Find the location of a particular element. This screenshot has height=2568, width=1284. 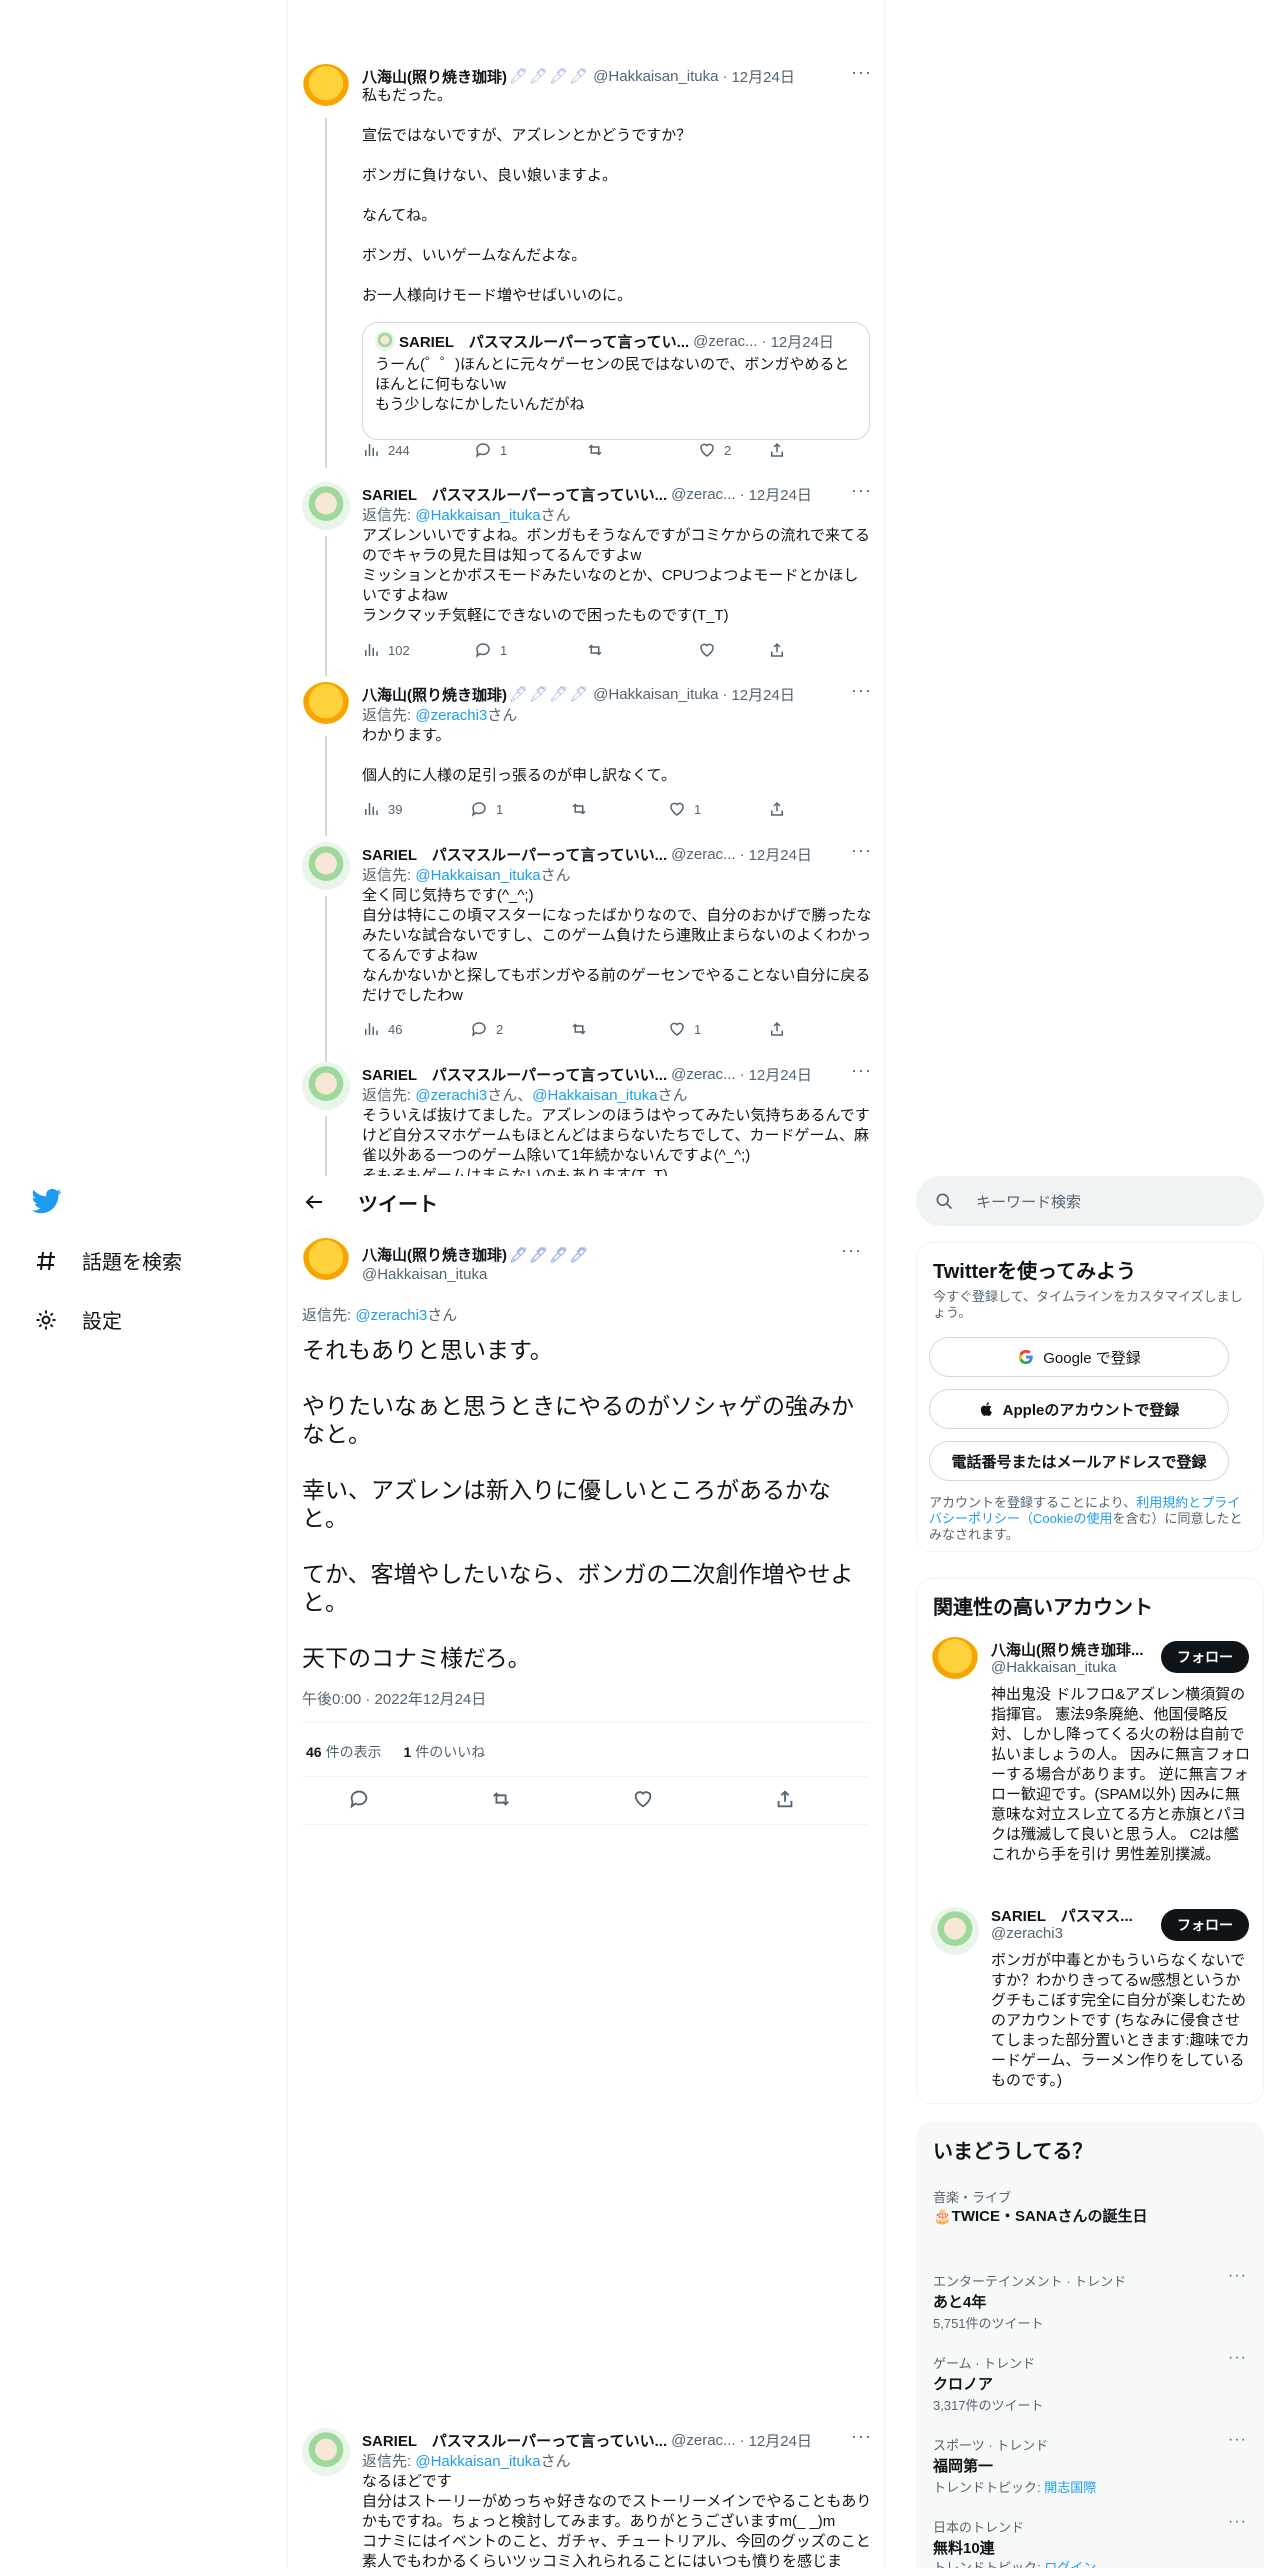

search-box: キーワード検索 is located at coordinates (1090, 1201).